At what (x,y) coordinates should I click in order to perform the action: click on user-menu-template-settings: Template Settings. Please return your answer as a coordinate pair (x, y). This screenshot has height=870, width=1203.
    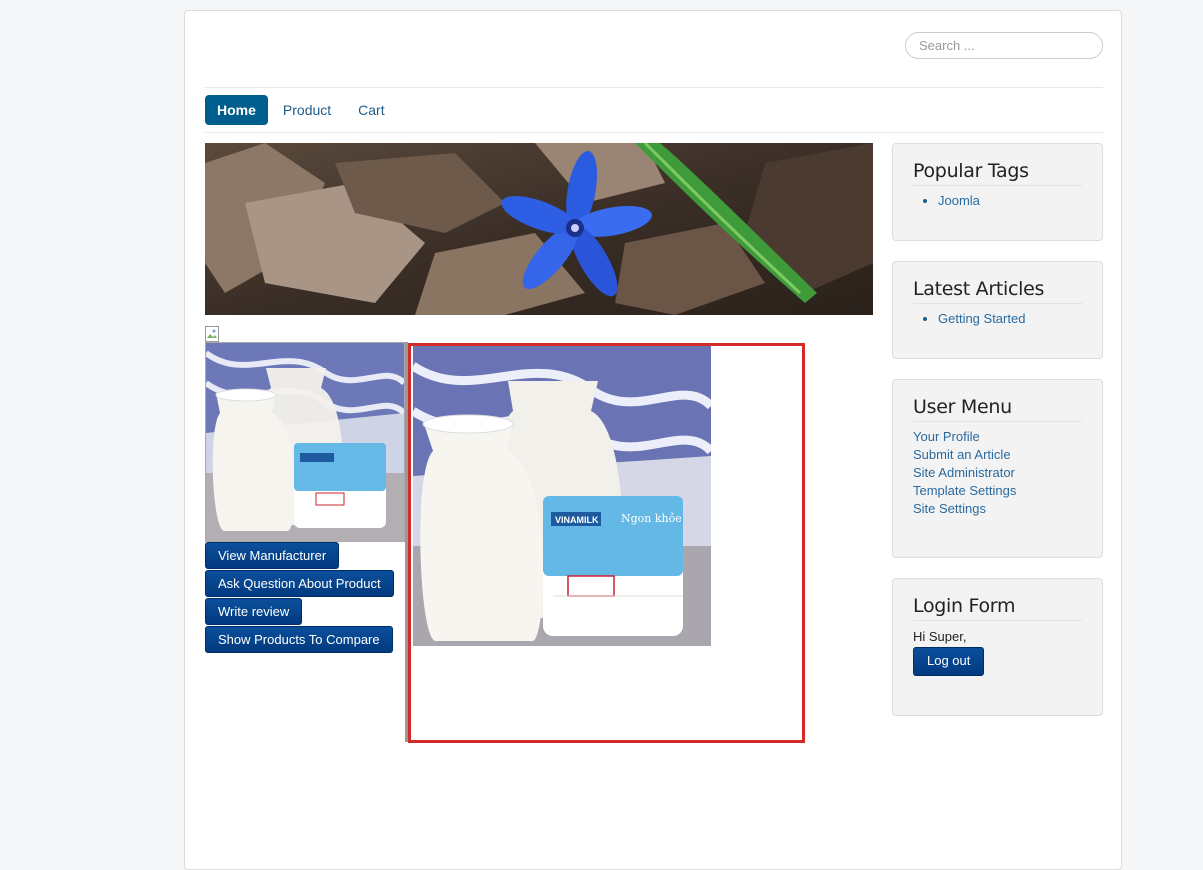
    Looking at the image, I should click on (964, 490).